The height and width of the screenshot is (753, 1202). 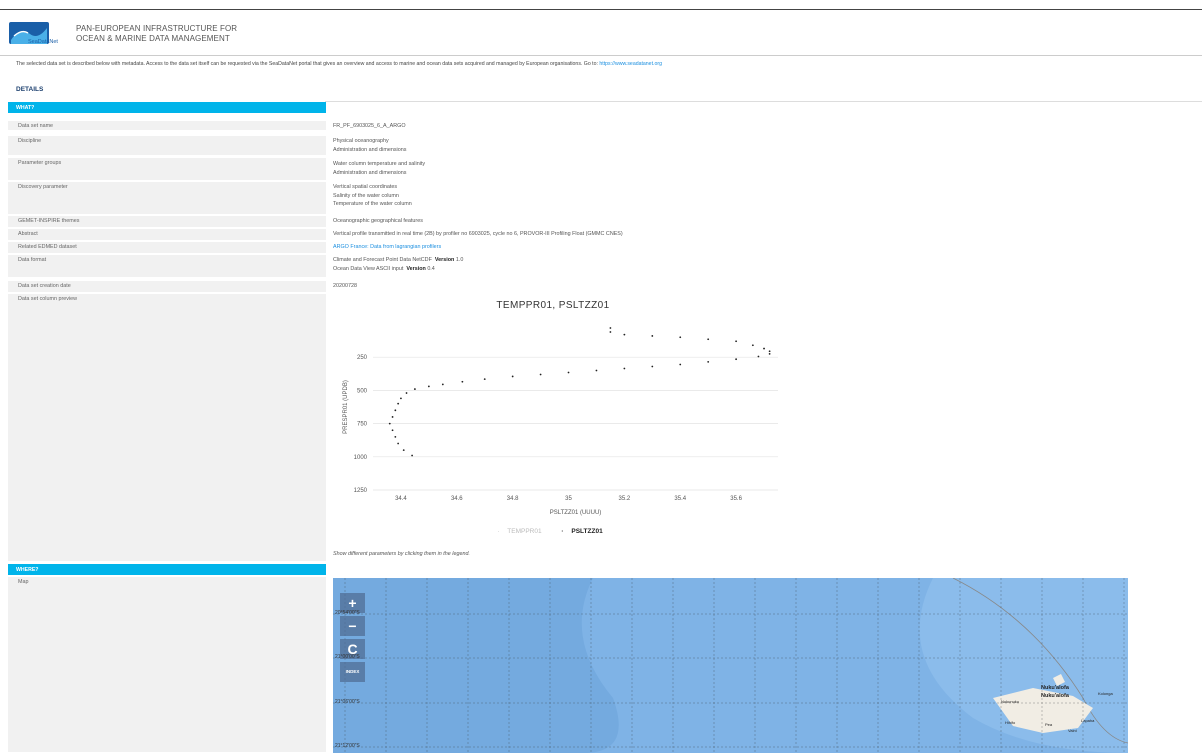 I want to click on label-edmed: Related EDMED dataset, so click(x=167, y=248).